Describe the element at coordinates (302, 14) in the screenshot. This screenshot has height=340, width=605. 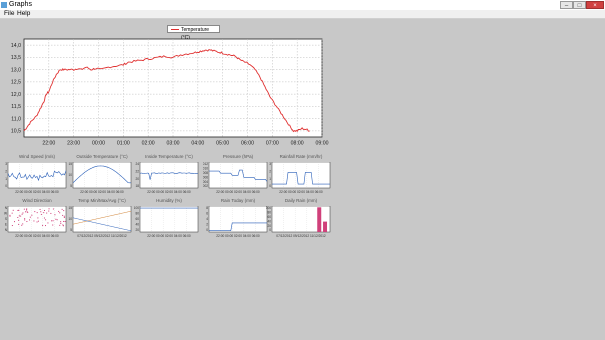
I see `menu-bar: File Help` at that location.